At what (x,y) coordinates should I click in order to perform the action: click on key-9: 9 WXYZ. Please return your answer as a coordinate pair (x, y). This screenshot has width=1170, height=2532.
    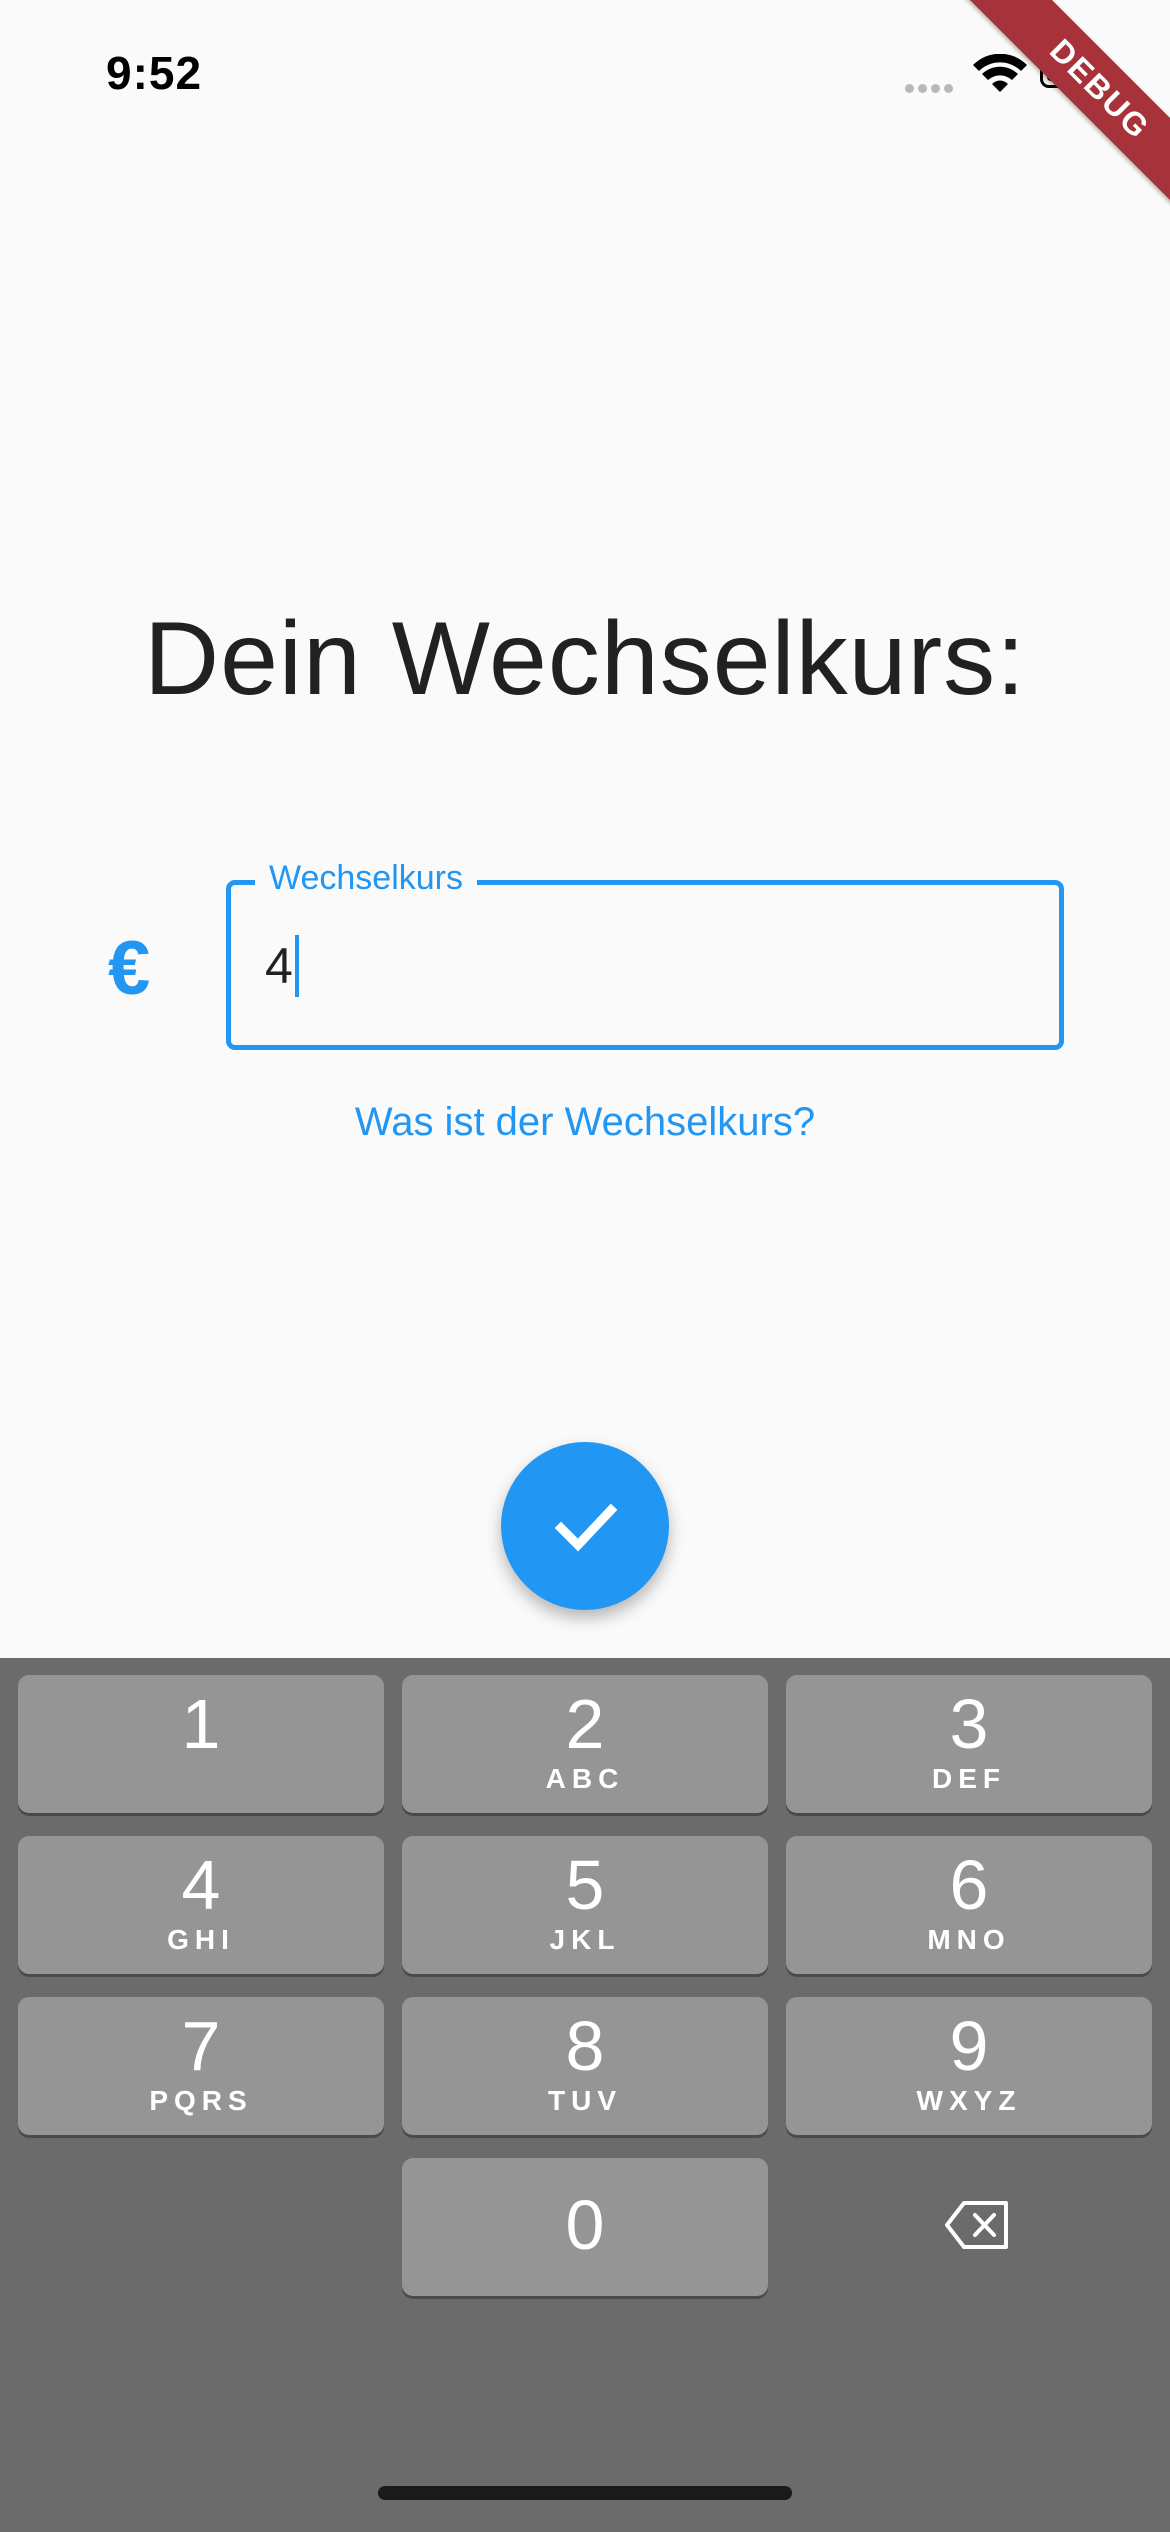
    Looking at the image, I should click on (969, 2066).